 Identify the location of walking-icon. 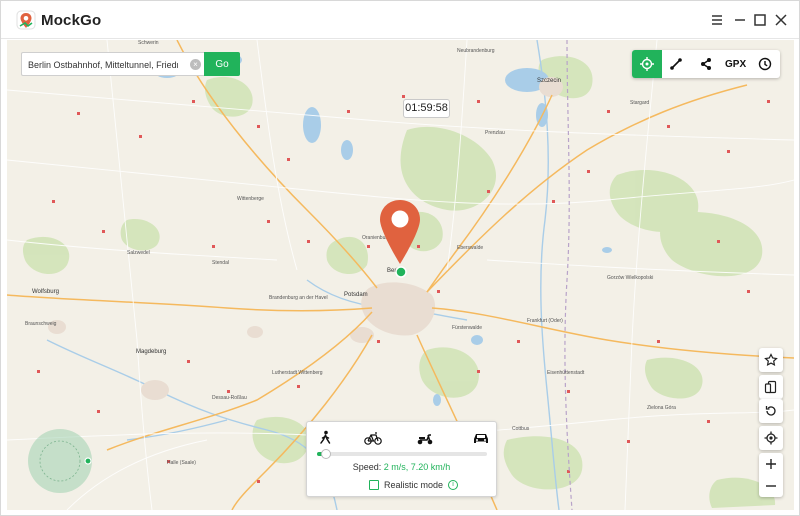
(325, 437).